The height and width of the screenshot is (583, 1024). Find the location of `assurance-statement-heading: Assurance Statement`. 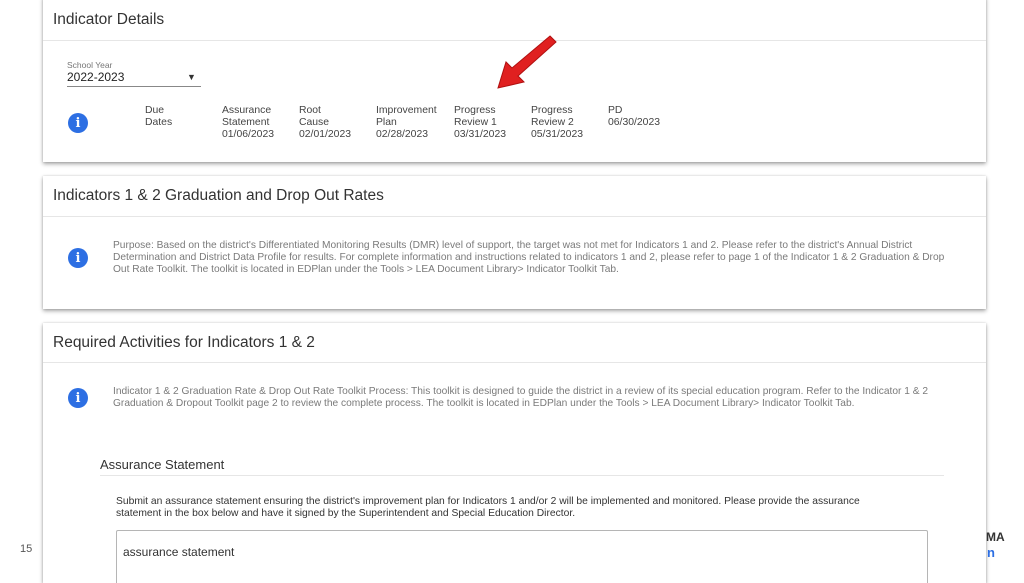

assurance-statement-heading: Assurance Statement is located at coordinates (162, 464).